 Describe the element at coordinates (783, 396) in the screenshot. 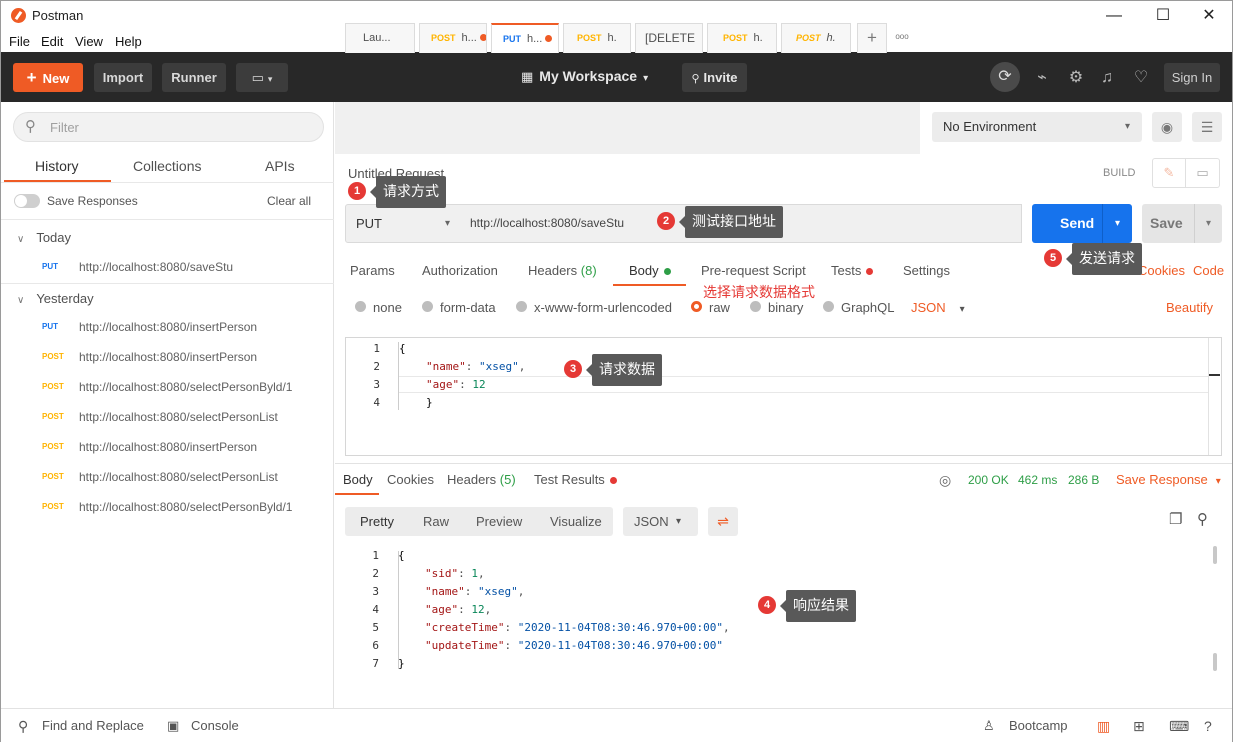

I see `request-body-editor: 1 2 3 4 { "name": "xseg", "age": 12 }` at that location.